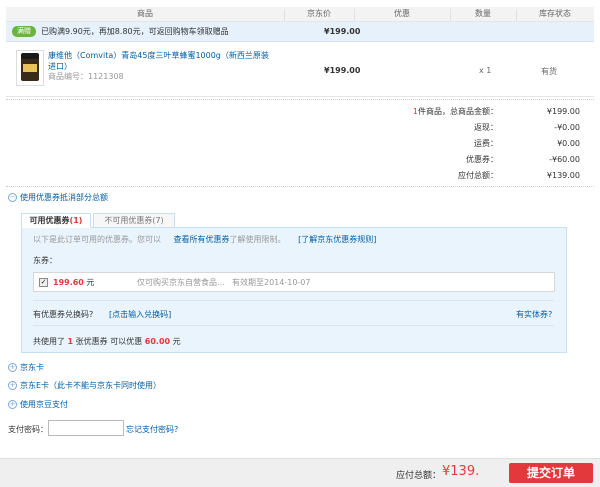 Image resolution: width=600 pixels, height=487 pixels. Describe the element at coordinates (461, 471) in the screenshot. I see `footer-total-value: ¥139.` at that location.